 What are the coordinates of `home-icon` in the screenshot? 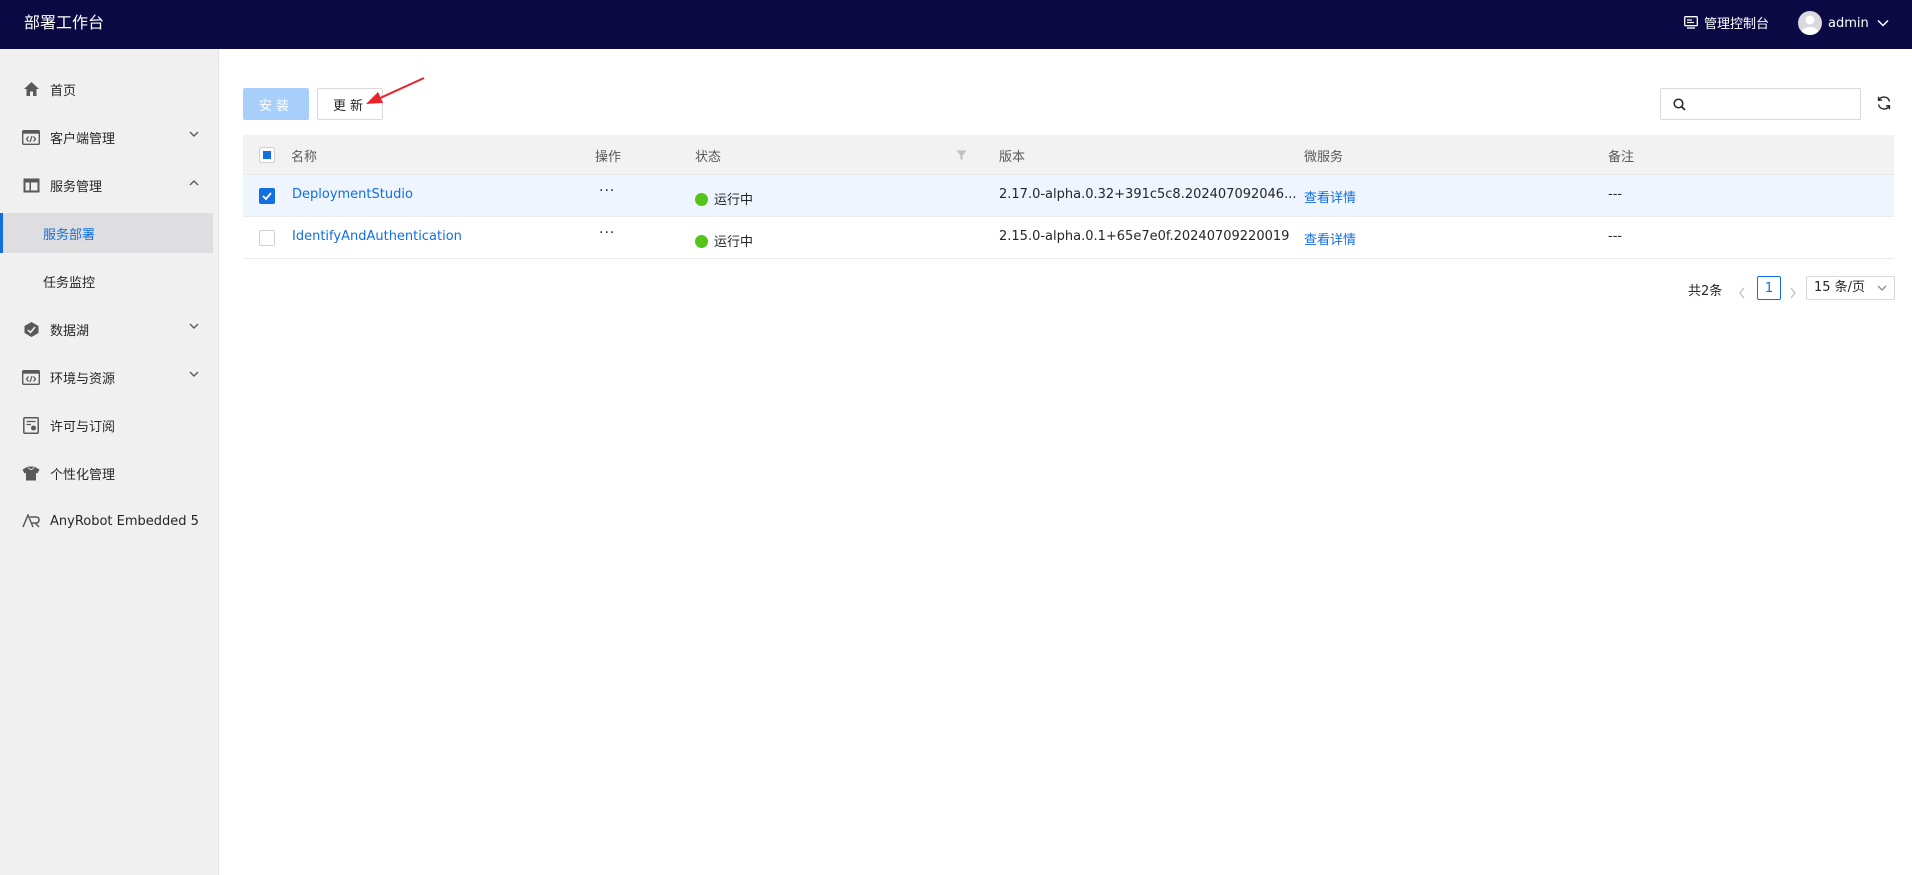 It's located at (31, 89).